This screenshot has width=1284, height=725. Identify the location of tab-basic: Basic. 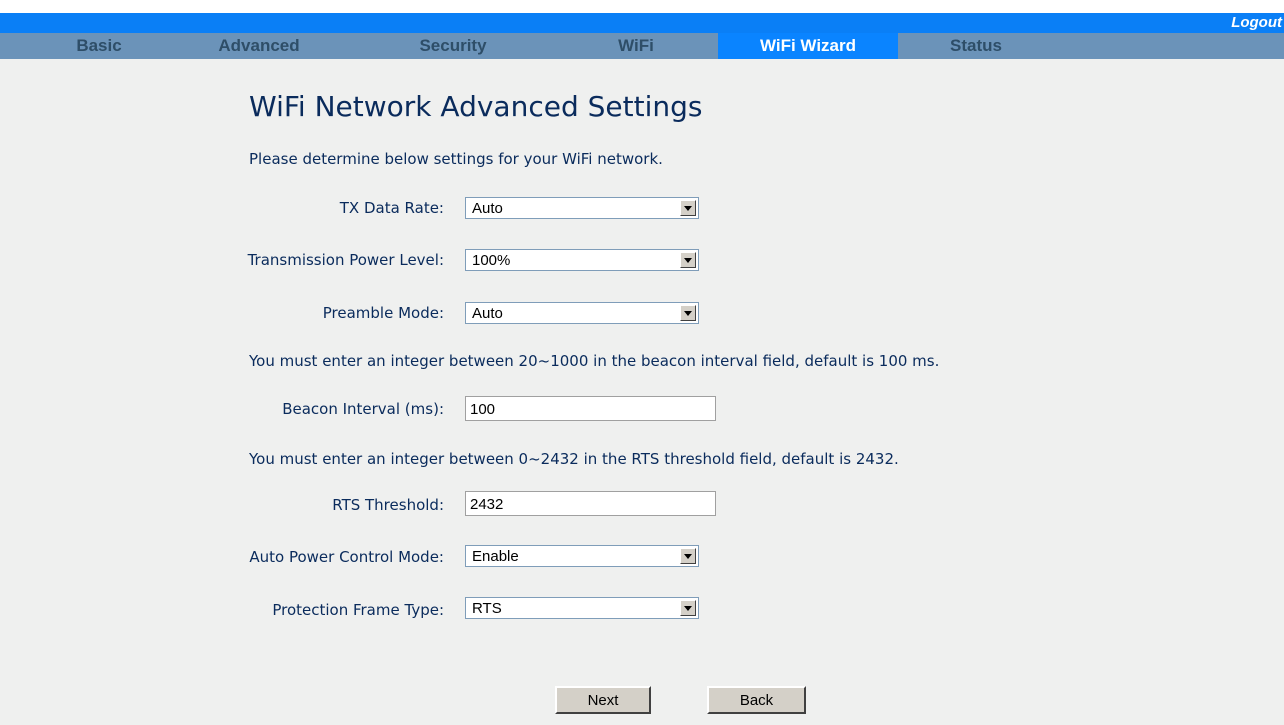
(99, 46).